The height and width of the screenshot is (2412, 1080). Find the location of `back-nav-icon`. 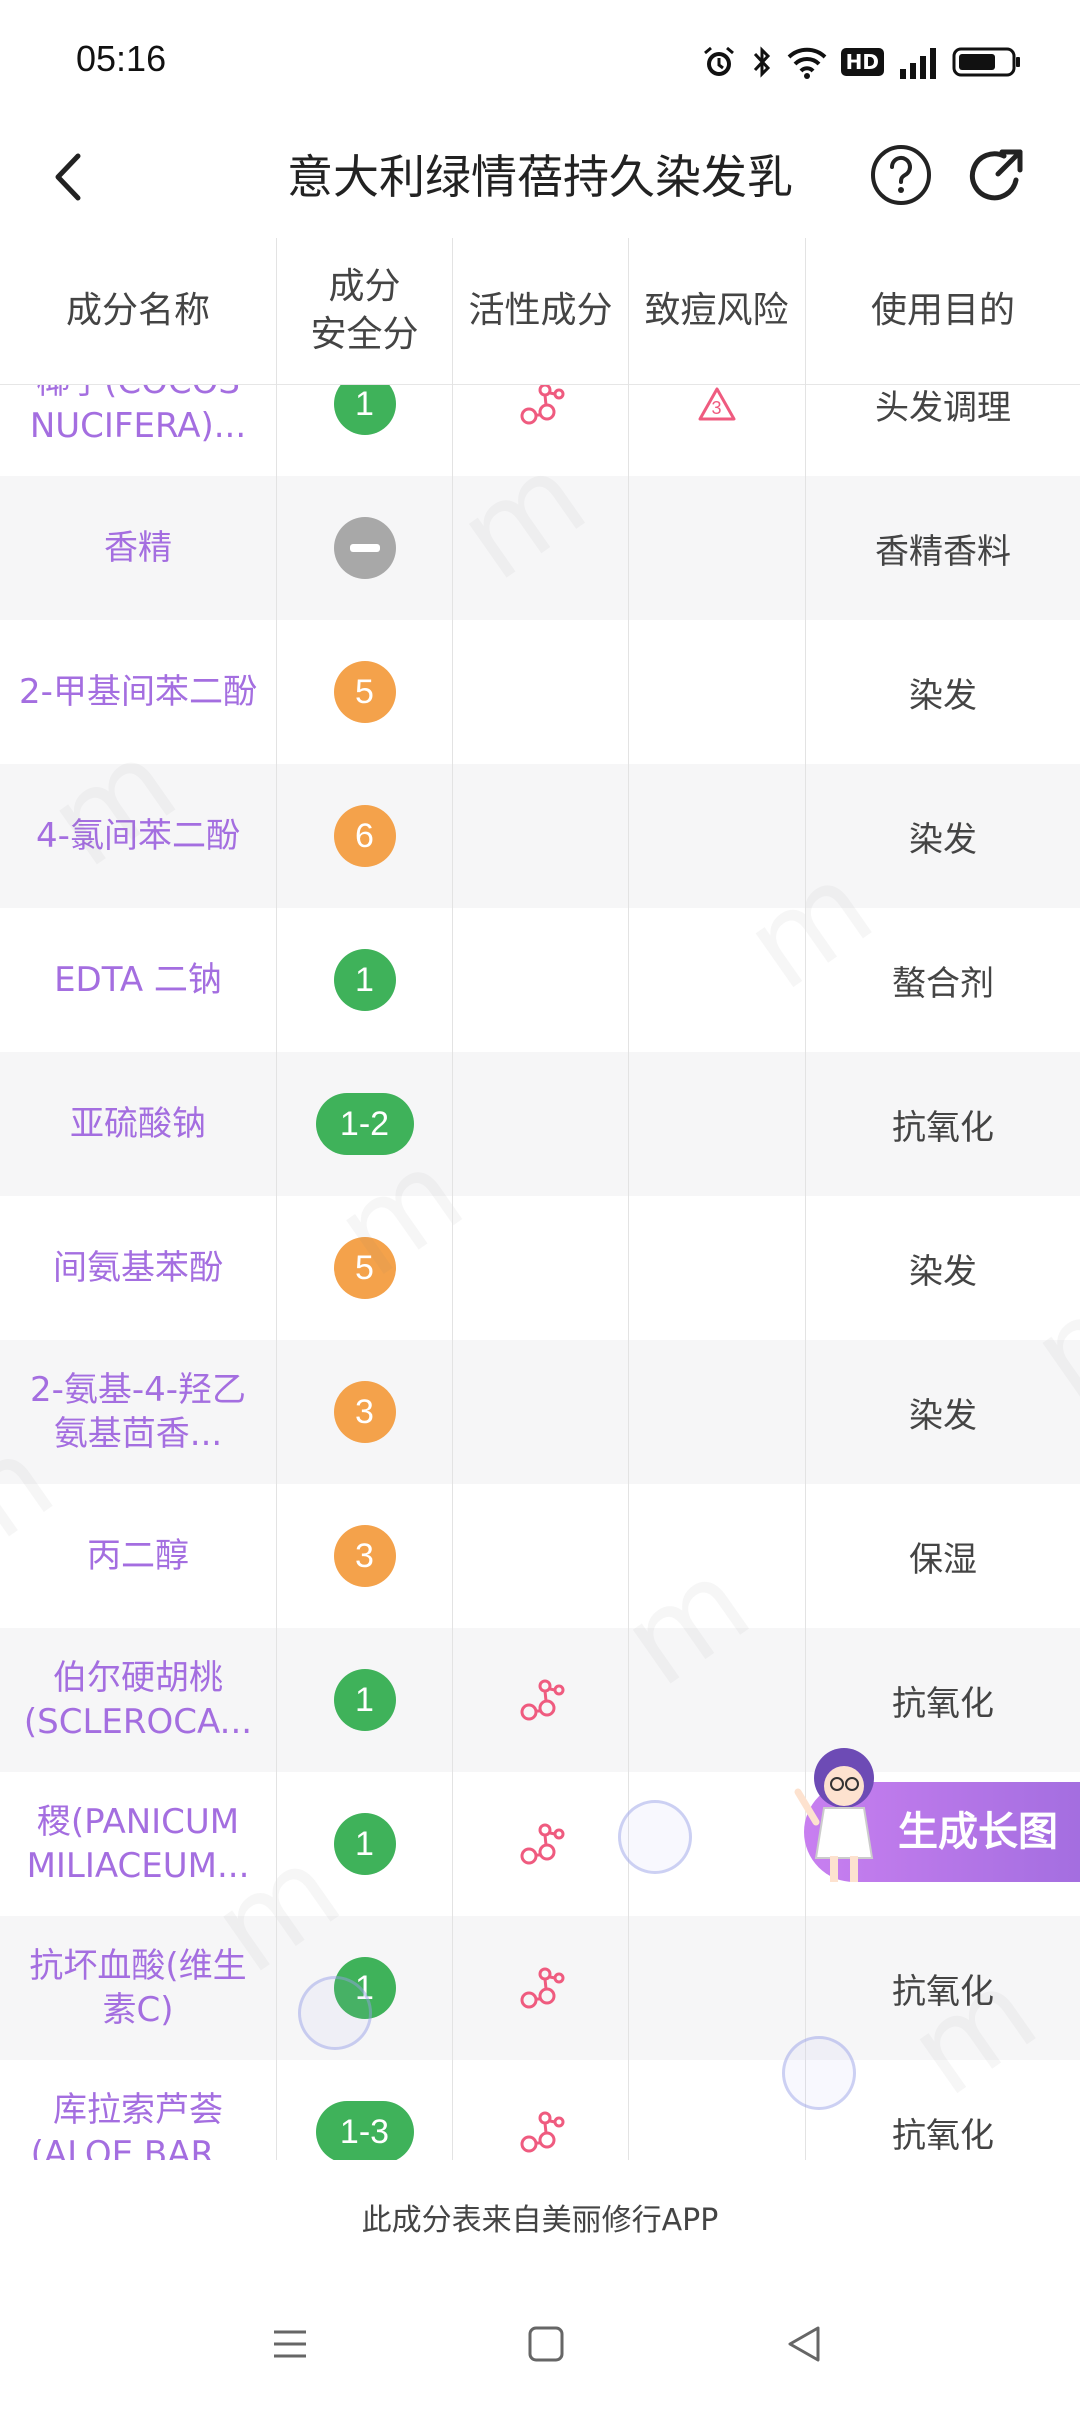

back-nav-icon is located at coordinates (804, 2344).